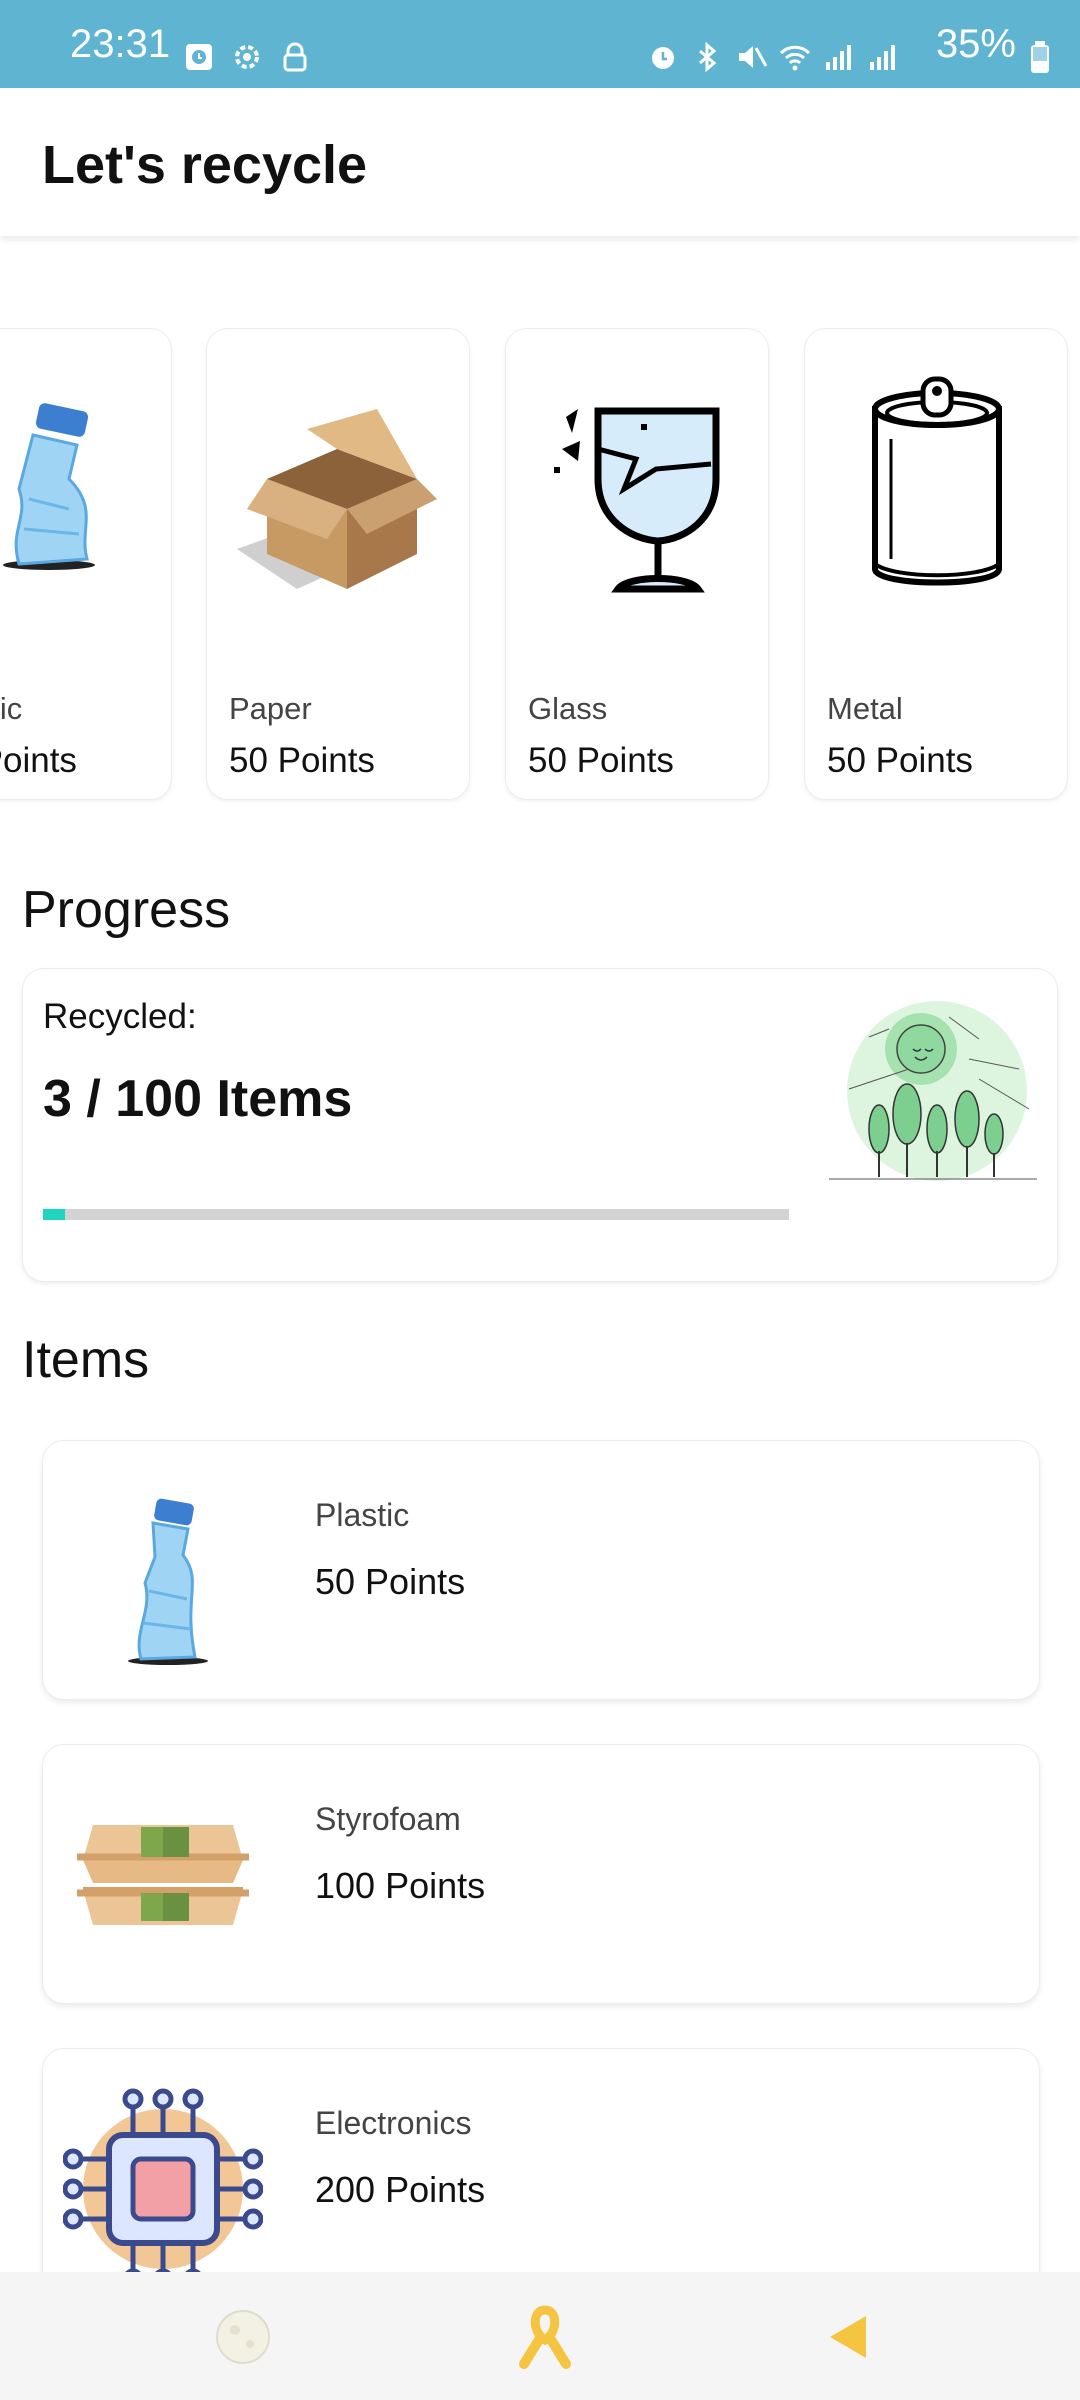 The image size is (1080, 2400). I want to click on bottom-navigation, so click(540, 2336).